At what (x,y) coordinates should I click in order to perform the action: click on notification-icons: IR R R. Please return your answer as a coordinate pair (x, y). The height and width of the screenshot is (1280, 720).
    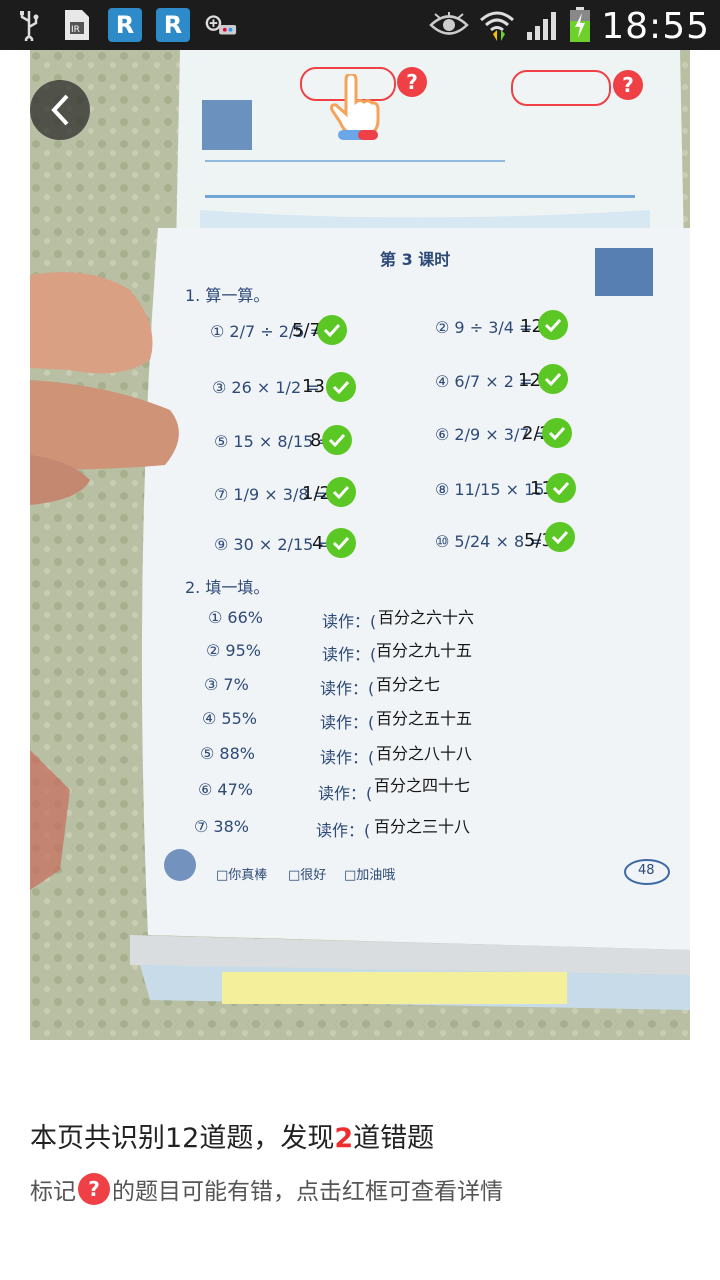
    Looking at the image, I should click on (125, 25).